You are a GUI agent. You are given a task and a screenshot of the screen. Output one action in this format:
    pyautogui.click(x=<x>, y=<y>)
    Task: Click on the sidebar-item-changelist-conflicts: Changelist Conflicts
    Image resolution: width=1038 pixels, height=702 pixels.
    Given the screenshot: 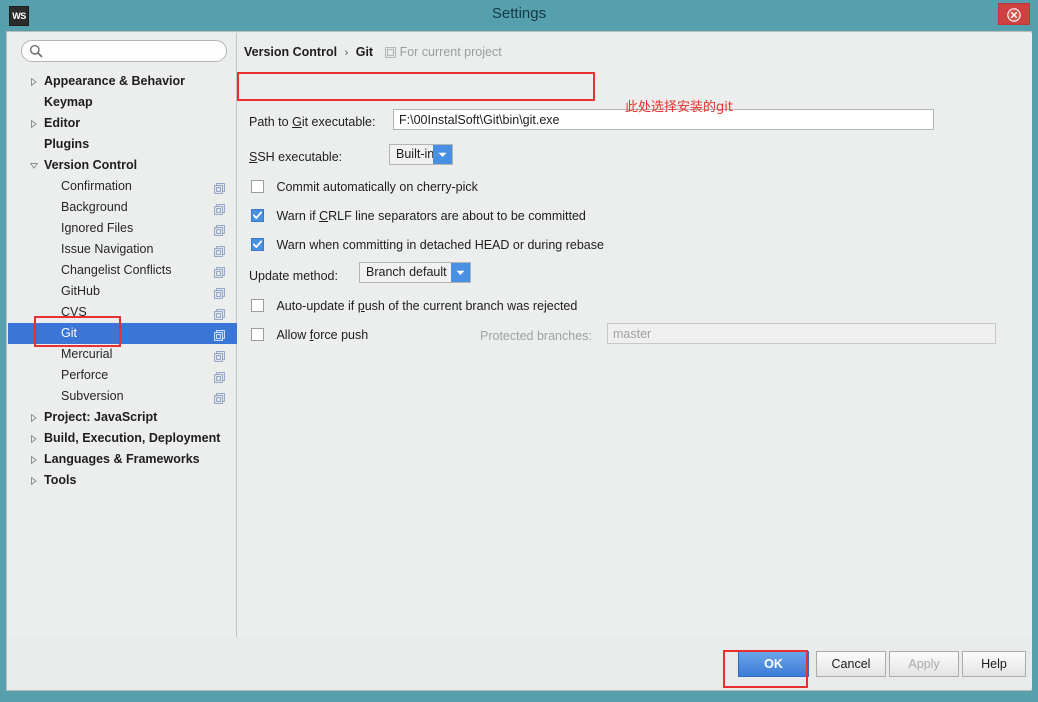 What is the action you would take?
    pyautogui.click(x=122, y=270)
    